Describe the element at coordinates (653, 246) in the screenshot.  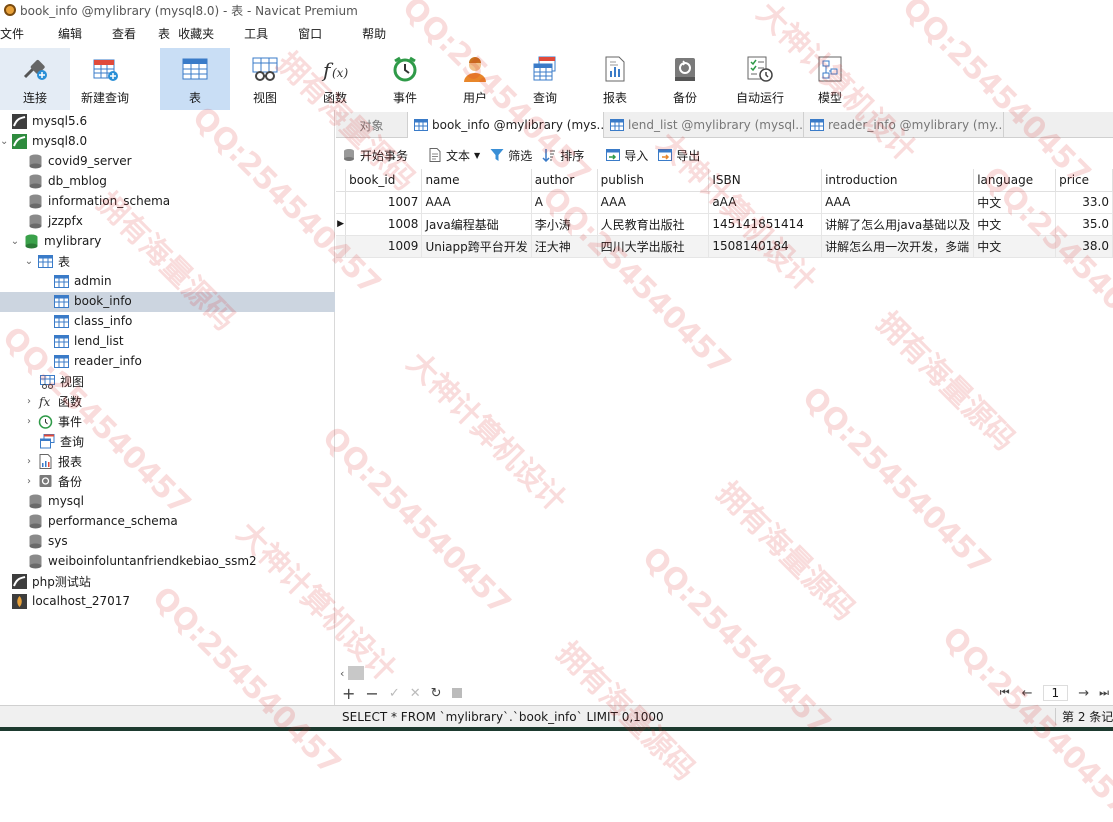
I see `cell-publish: 四川大学出版社` at that location.